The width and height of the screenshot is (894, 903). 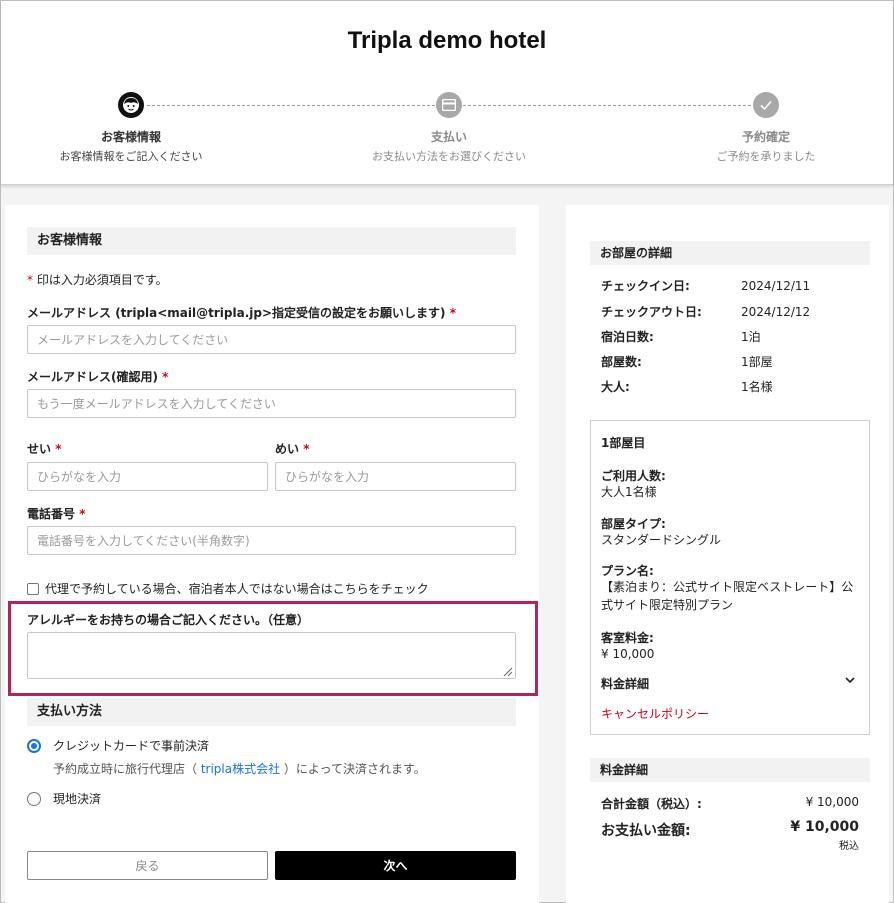 What do you see at coordinates (271, 712) in the screenshot?
I see `payment-heading: 支払い方法` at bounding box center [271, 712].